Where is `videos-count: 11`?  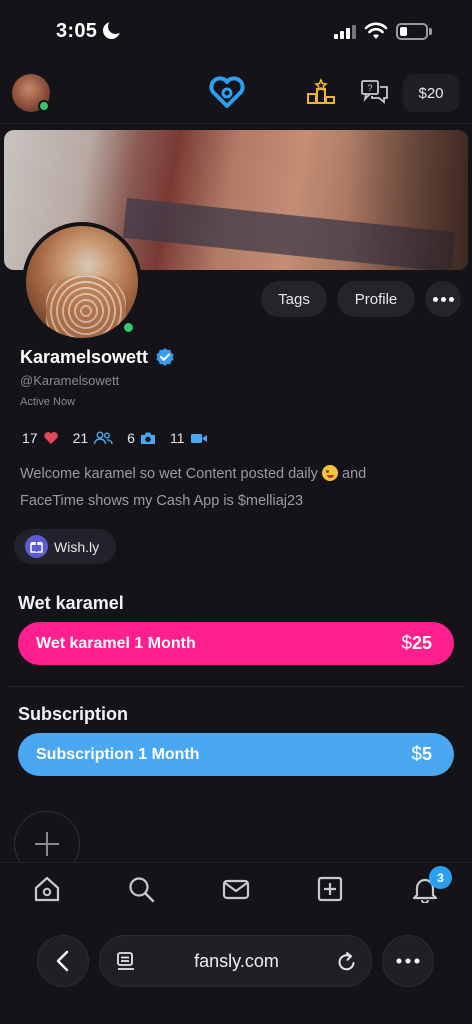
videos-count: 11 is located at coordinates (177, 438).